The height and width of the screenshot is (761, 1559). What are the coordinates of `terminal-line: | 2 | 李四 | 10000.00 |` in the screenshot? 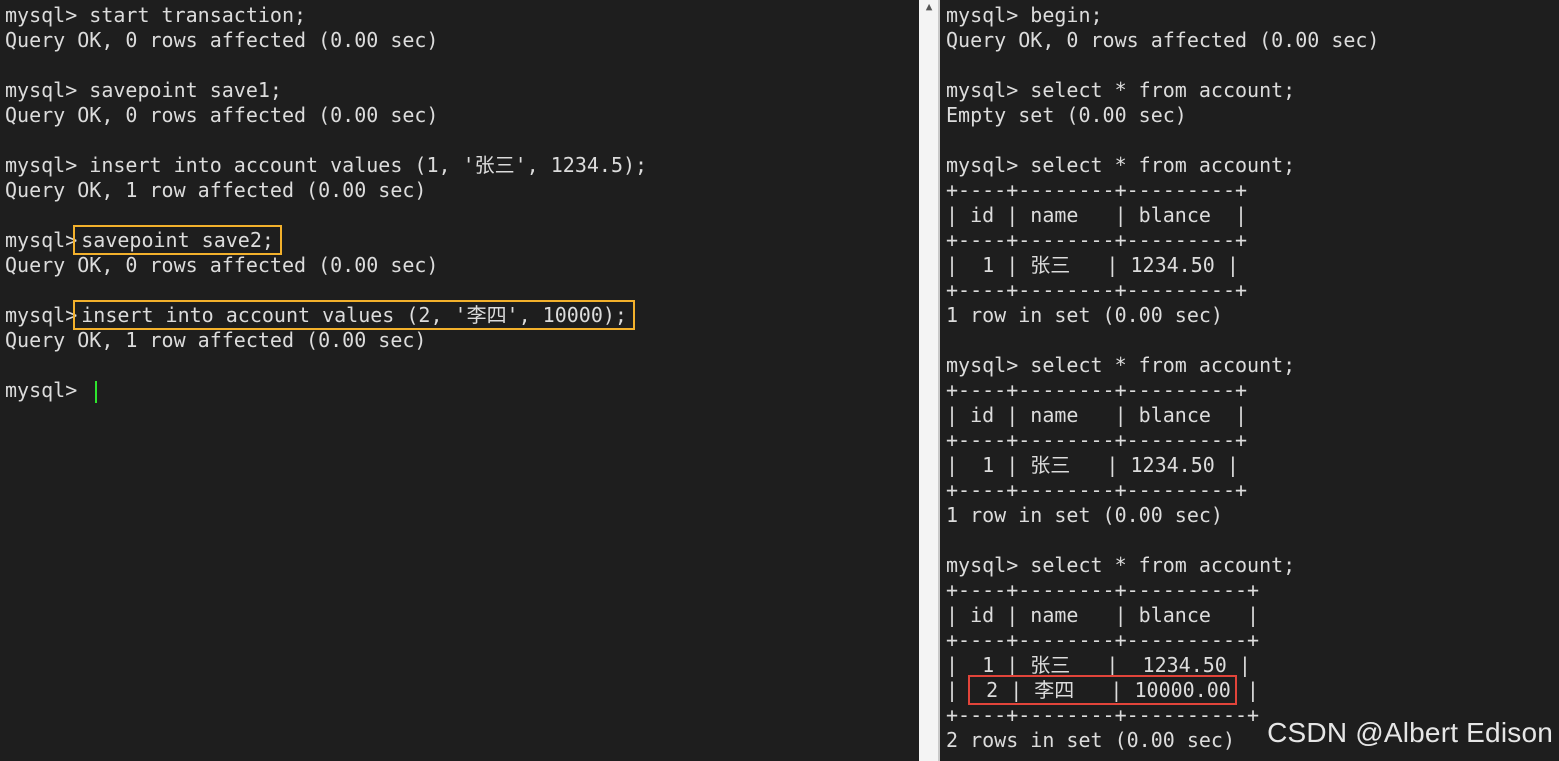 It's located at (1162, 690).